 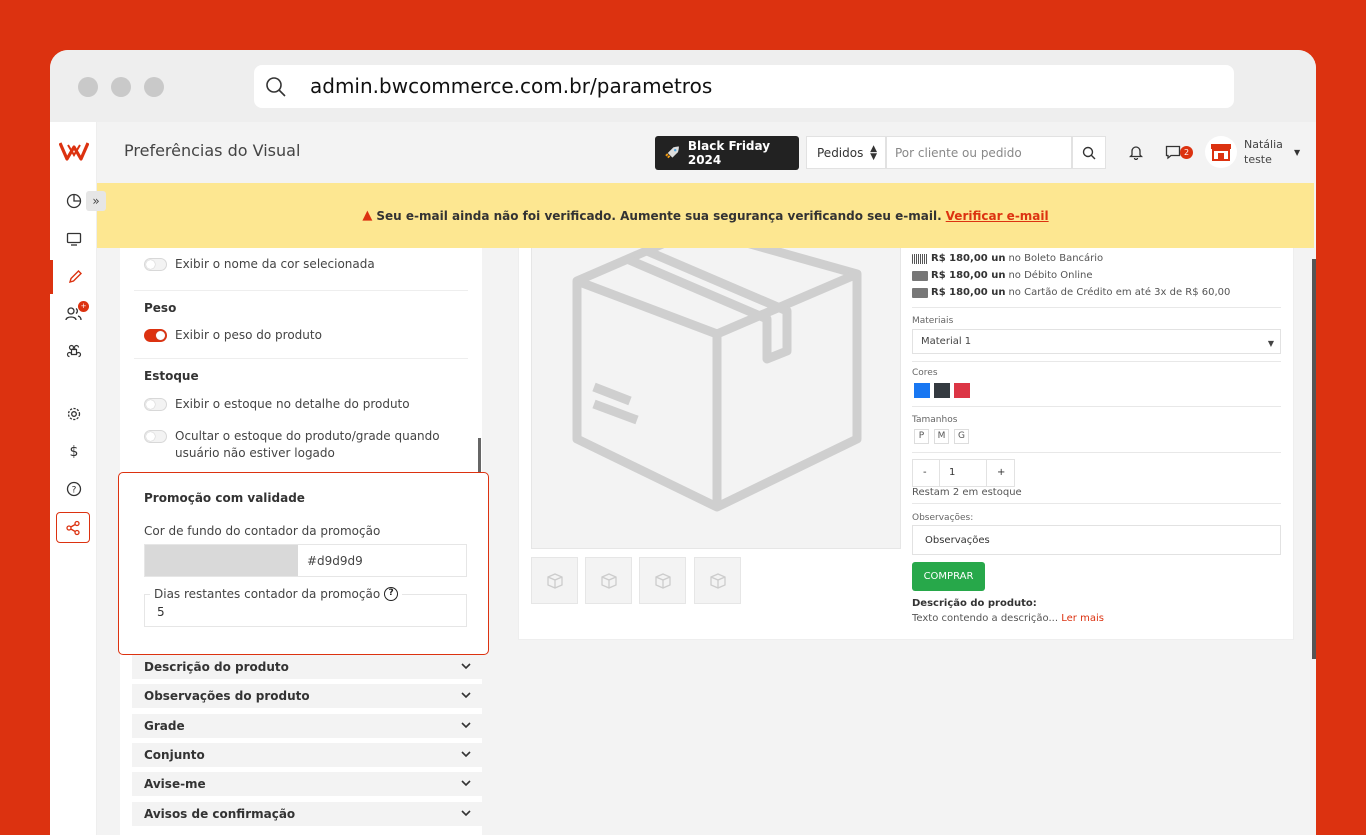 I want to click on accordion-set: Conjunto, so click(x=307, y=755).